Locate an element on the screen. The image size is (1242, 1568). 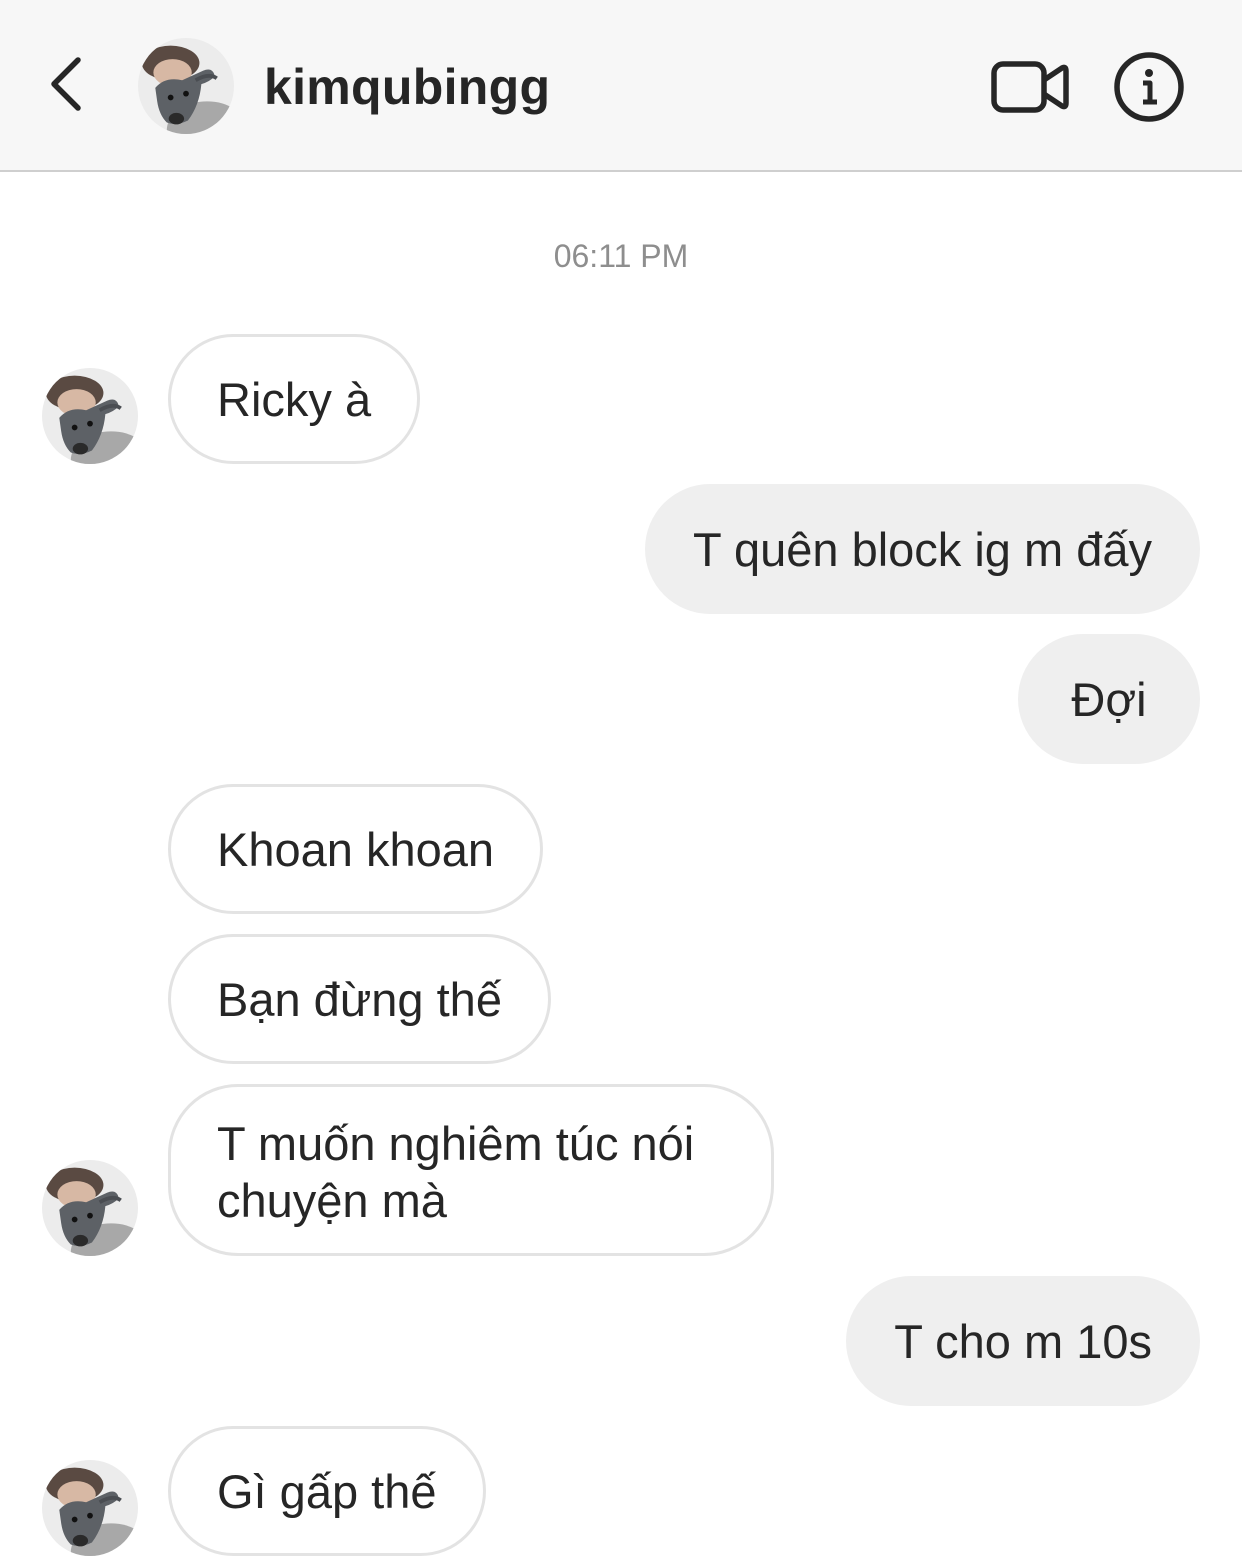
incoming-message-bubble: Bạn đừng thế is located at coordinates (359, 999).